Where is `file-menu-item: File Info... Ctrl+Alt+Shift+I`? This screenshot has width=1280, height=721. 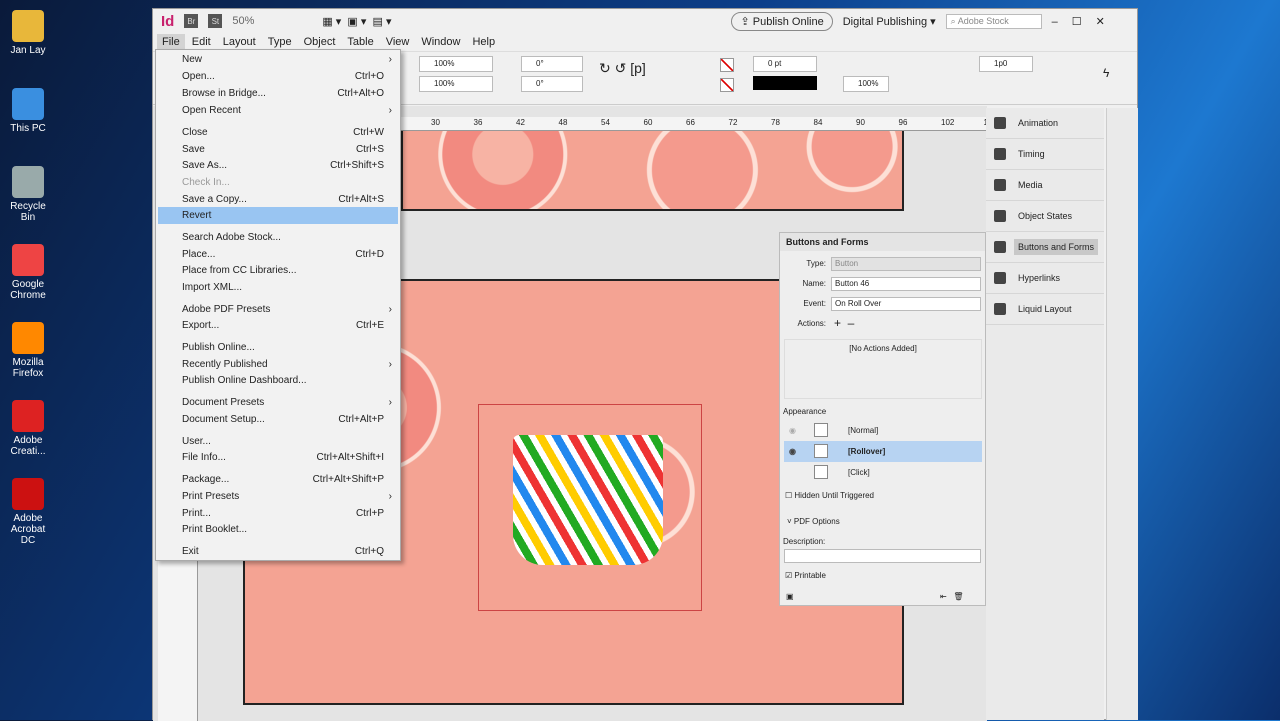
file-menu-item: File Info... Ctrl+Alt+Shift+I is located at coordinates (278, 457).